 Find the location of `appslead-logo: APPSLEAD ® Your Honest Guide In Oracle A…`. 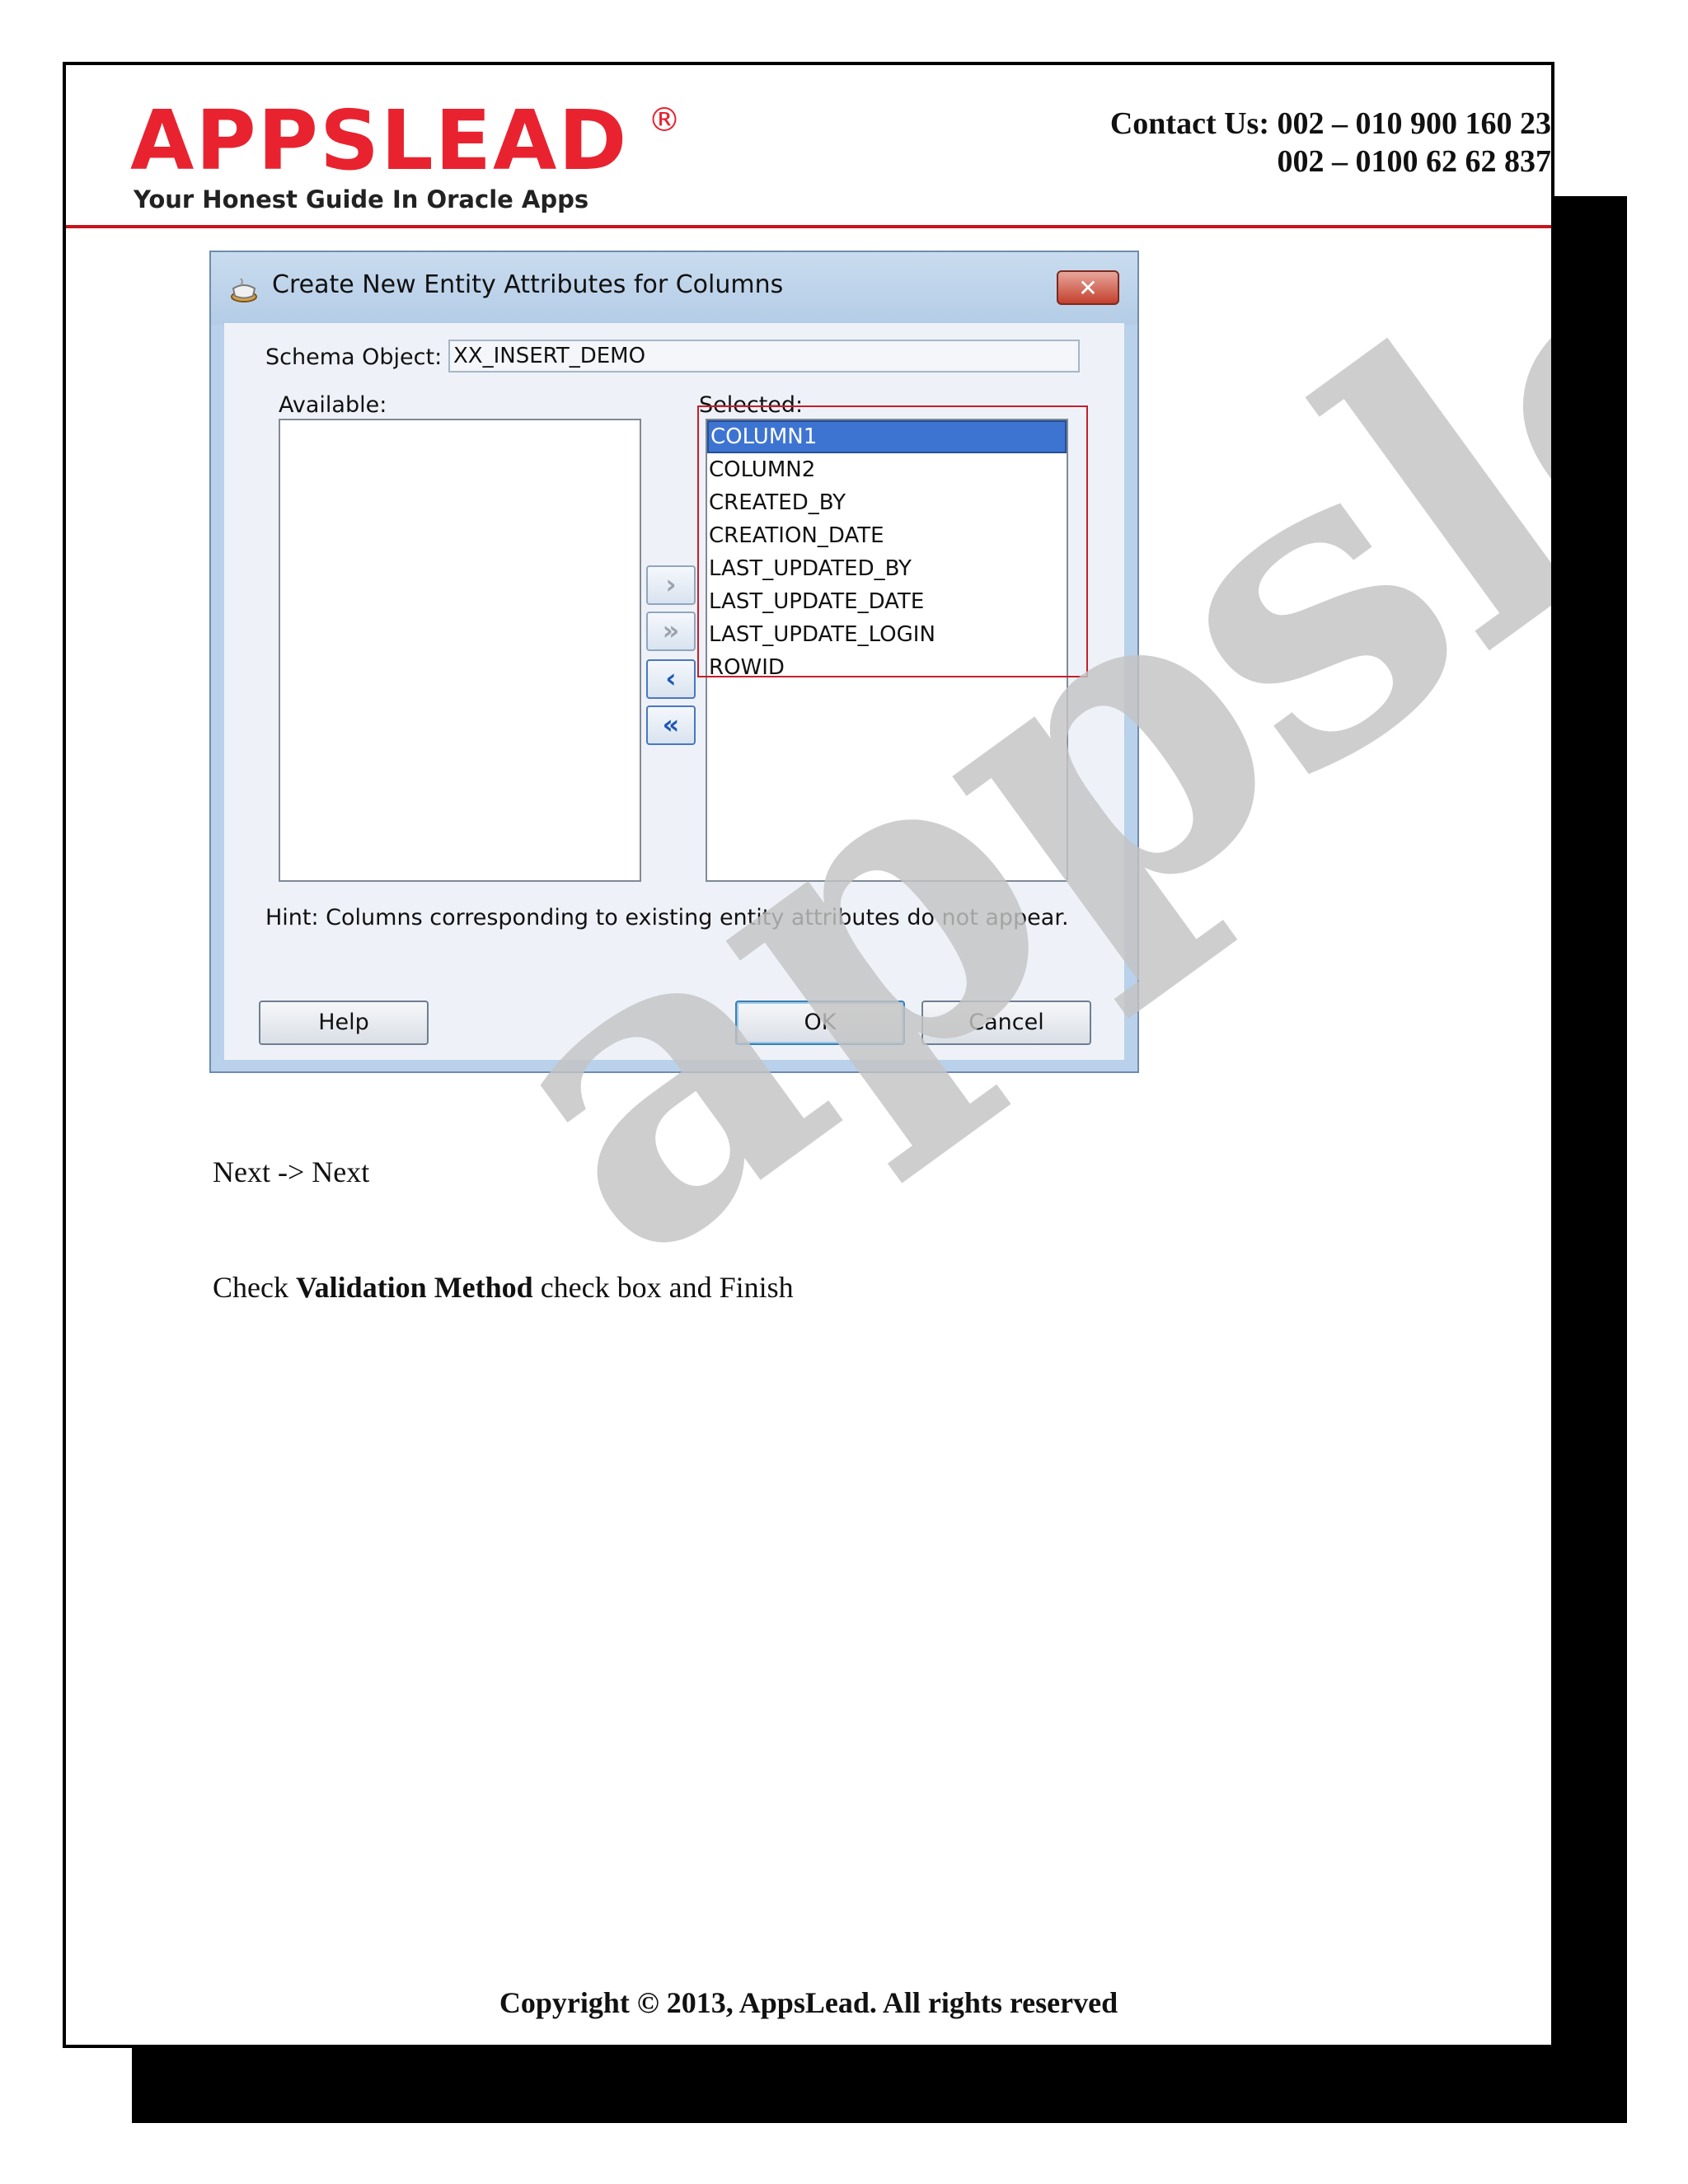

appslead-logo: APPSLEAD ® Your Honest Guide In Oracle A… is located at coordinates (411, 153).